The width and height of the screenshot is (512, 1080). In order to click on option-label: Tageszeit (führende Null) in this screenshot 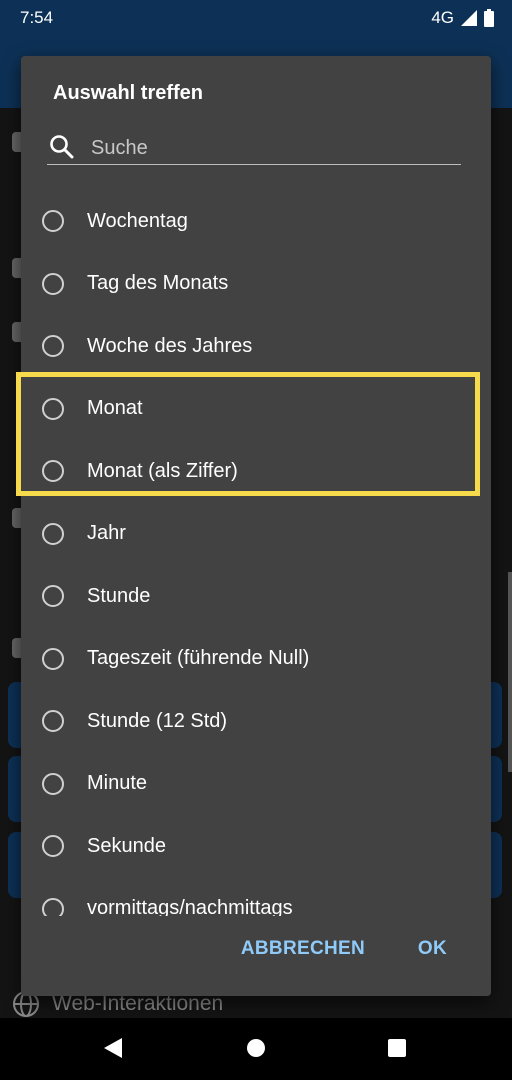, I will do `click(198, 658)`.